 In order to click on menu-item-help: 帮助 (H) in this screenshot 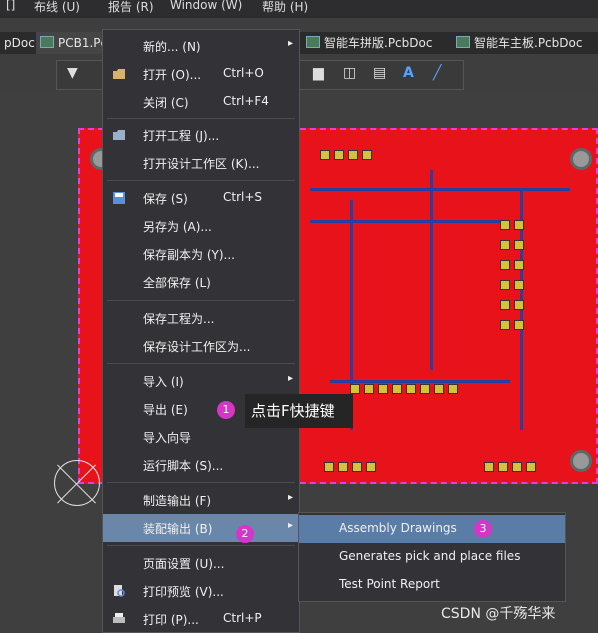, I will do `click(285, 7)`.